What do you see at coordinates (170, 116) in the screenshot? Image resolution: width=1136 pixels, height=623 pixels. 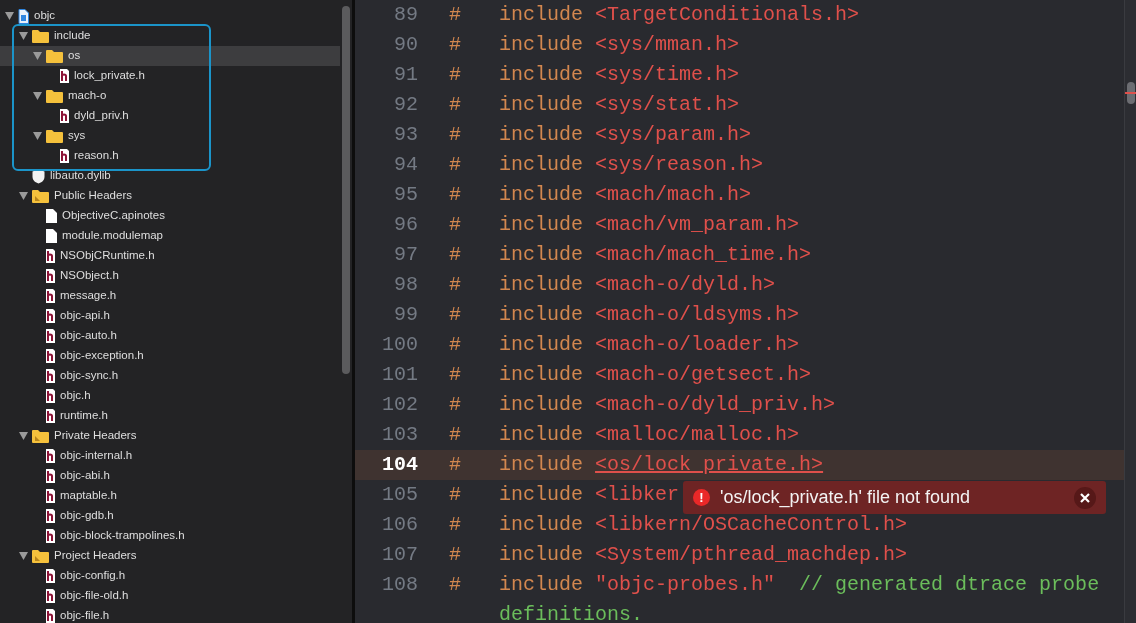 I see `tree-item: dyld_priv.h` at bounding box center [170, 116].